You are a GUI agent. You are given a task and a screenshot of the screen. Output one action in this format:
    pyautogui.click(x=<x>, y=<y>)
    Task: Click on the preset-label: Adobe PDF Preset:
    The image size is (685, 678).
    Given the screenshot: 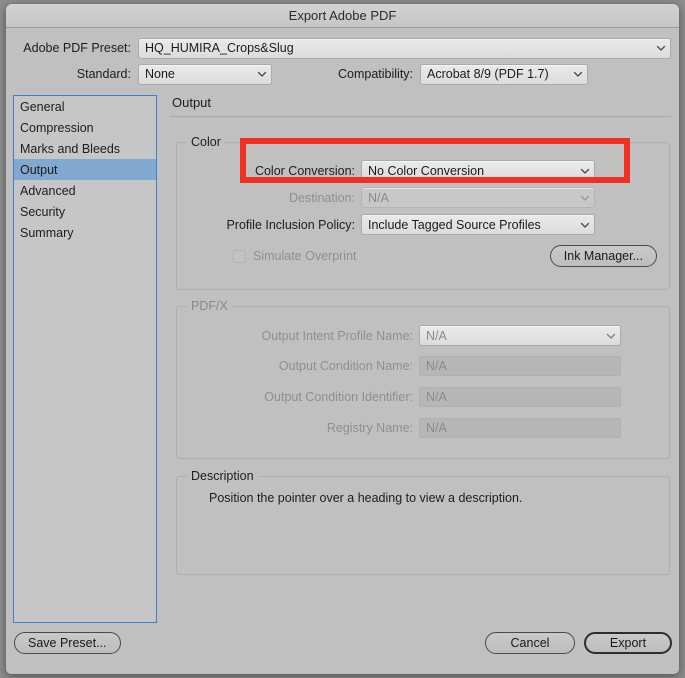 What is the action you would take?
    pyautogui.click(x=77, y=48)
    